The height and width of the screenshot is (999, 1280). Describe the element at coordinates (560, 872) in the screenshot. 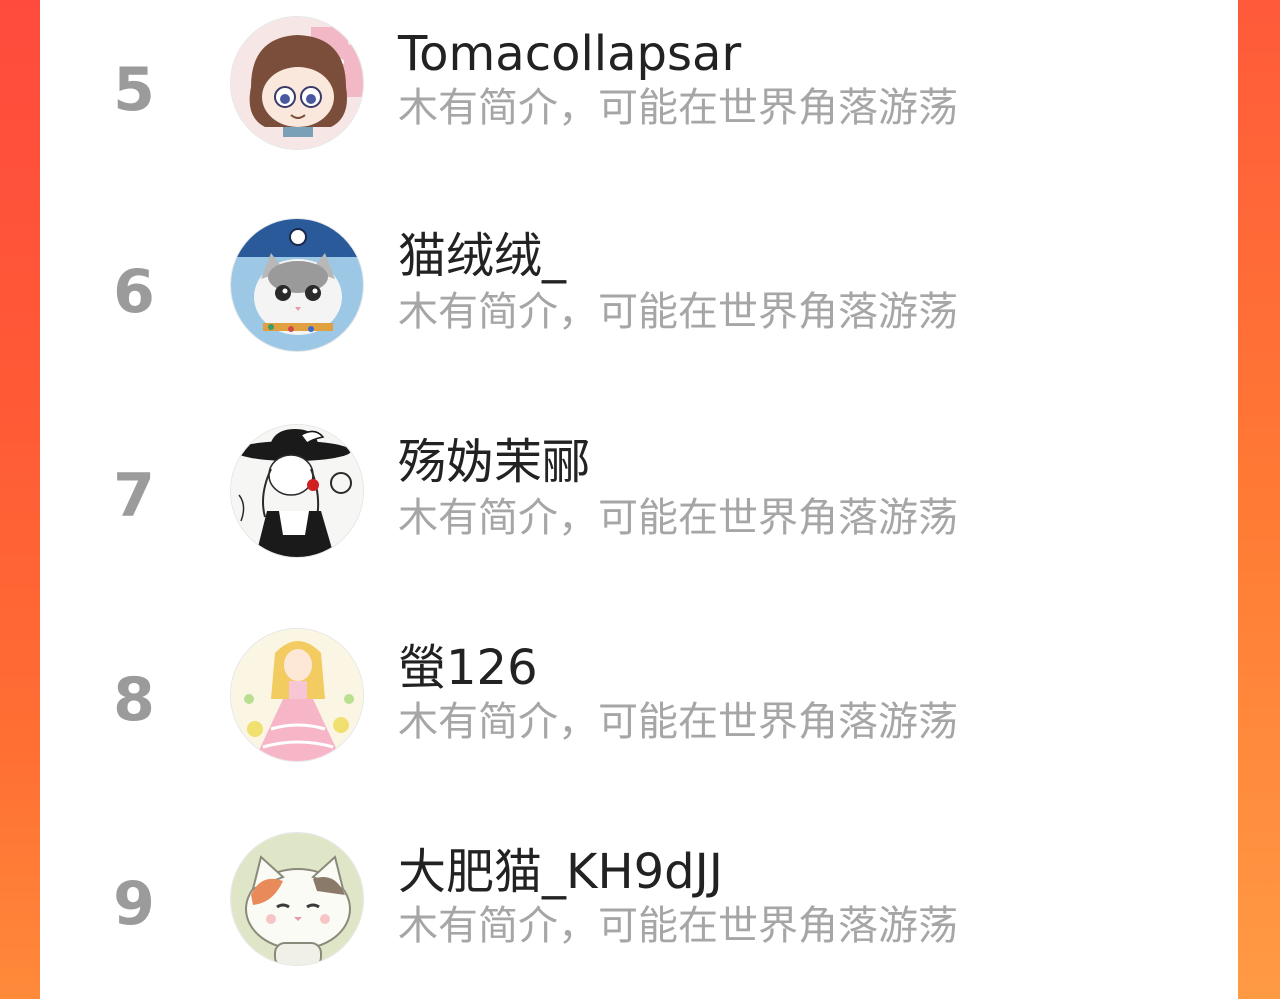

I see `username: 大肥猫_KH9dJJ` at that location.